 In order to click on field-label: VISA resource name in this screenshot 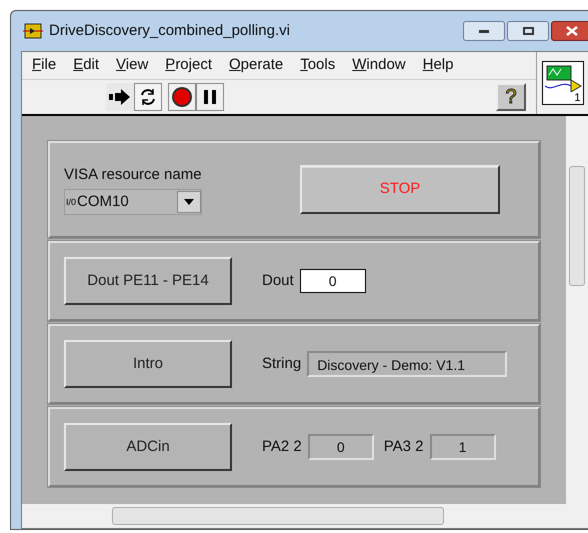, I will do `click(133, 175)`.